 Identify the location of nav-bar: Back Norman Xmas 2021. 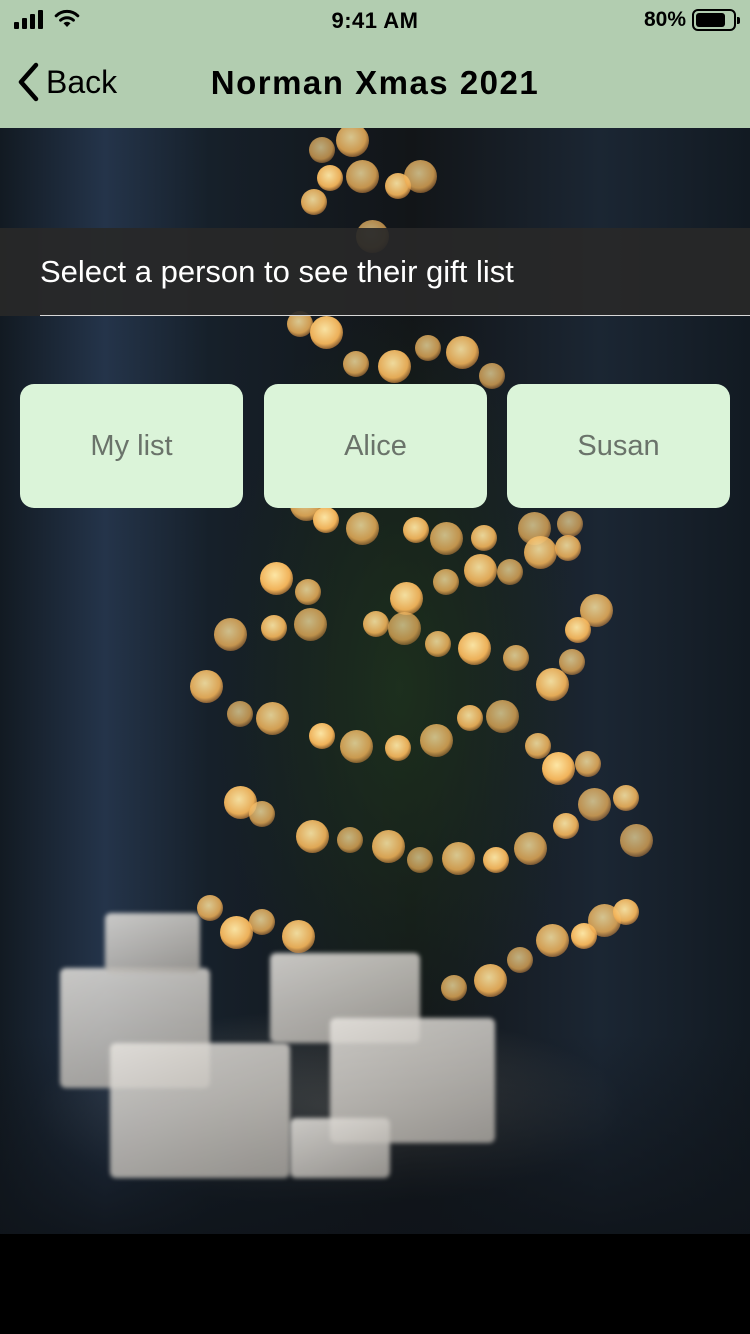
(375, 84).